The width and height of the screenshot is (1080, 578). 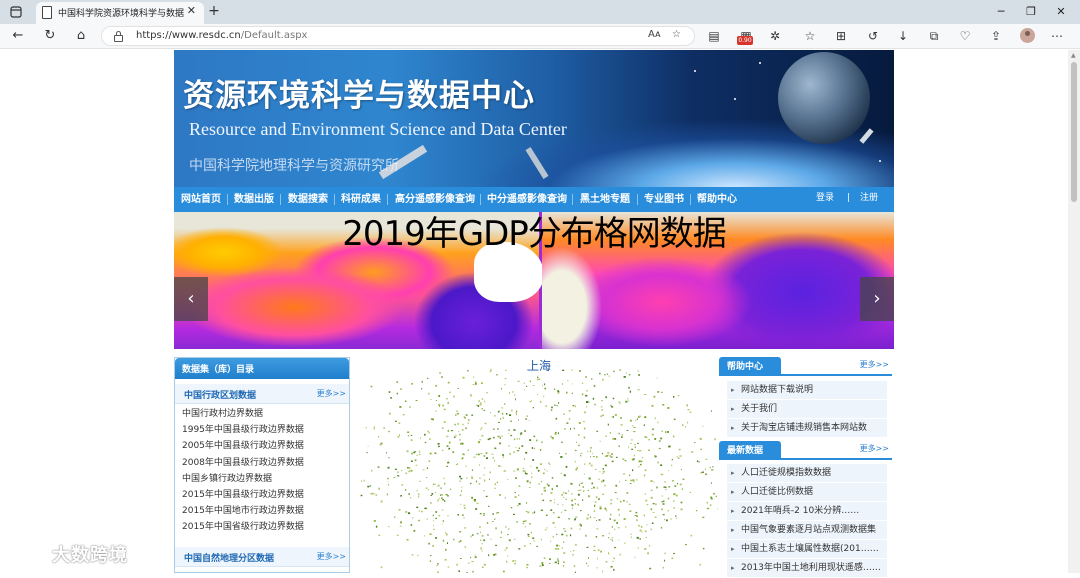 I want to click on nav-help: 帮助中心, so click(x=717, y=199).